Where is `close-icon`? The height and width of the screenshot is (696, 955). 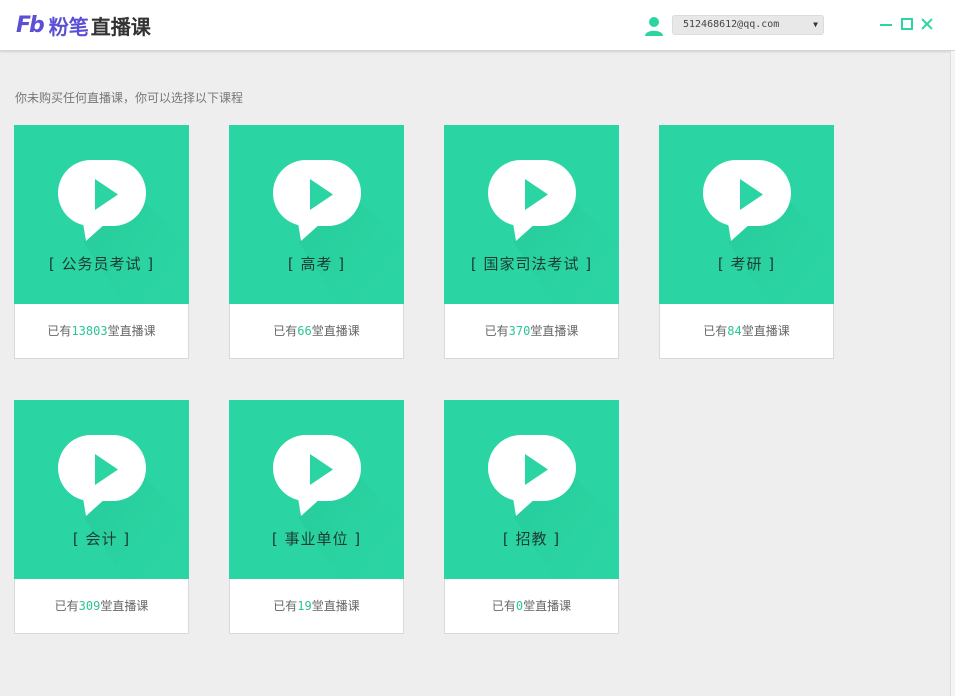 close-icon is located at coordinates (927, 24).